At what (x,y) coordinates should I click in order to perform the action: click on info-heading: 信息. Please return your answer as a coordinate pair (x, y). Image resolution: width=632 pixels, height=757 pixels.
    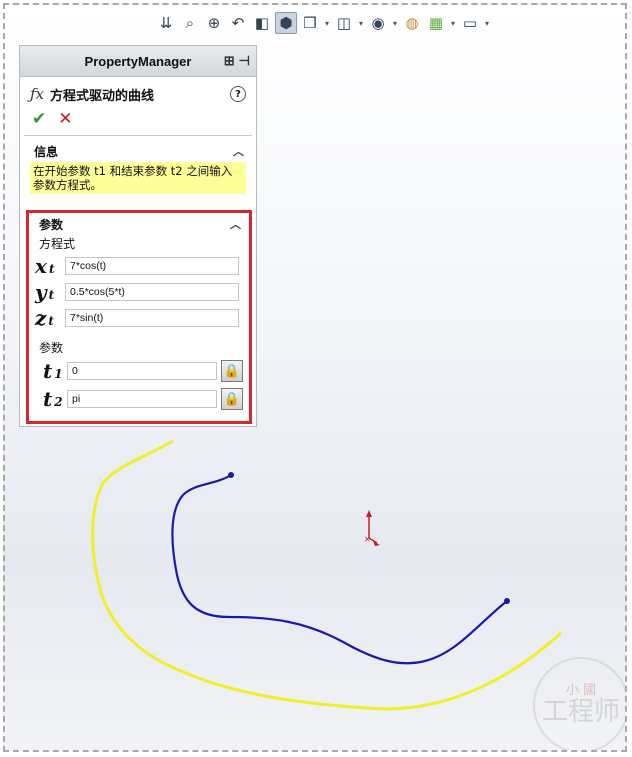
    Looking at the image, I should click on (46, 151).